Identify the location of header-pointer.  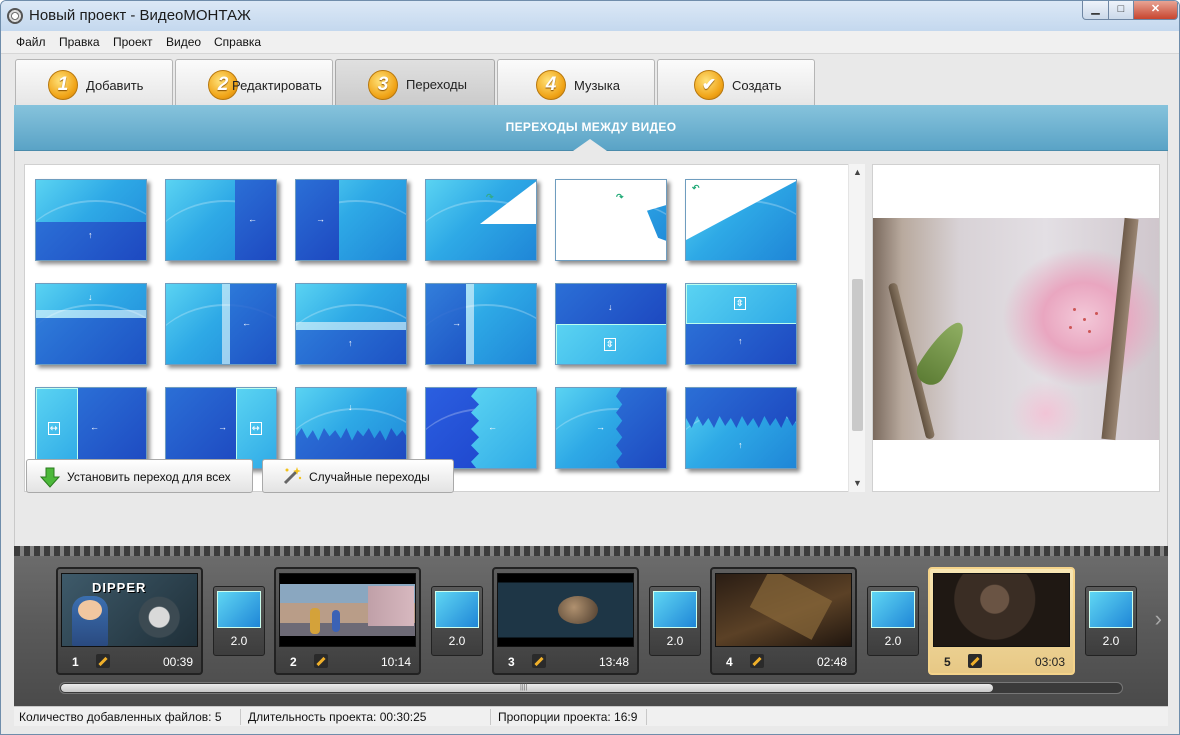
(590, 145).